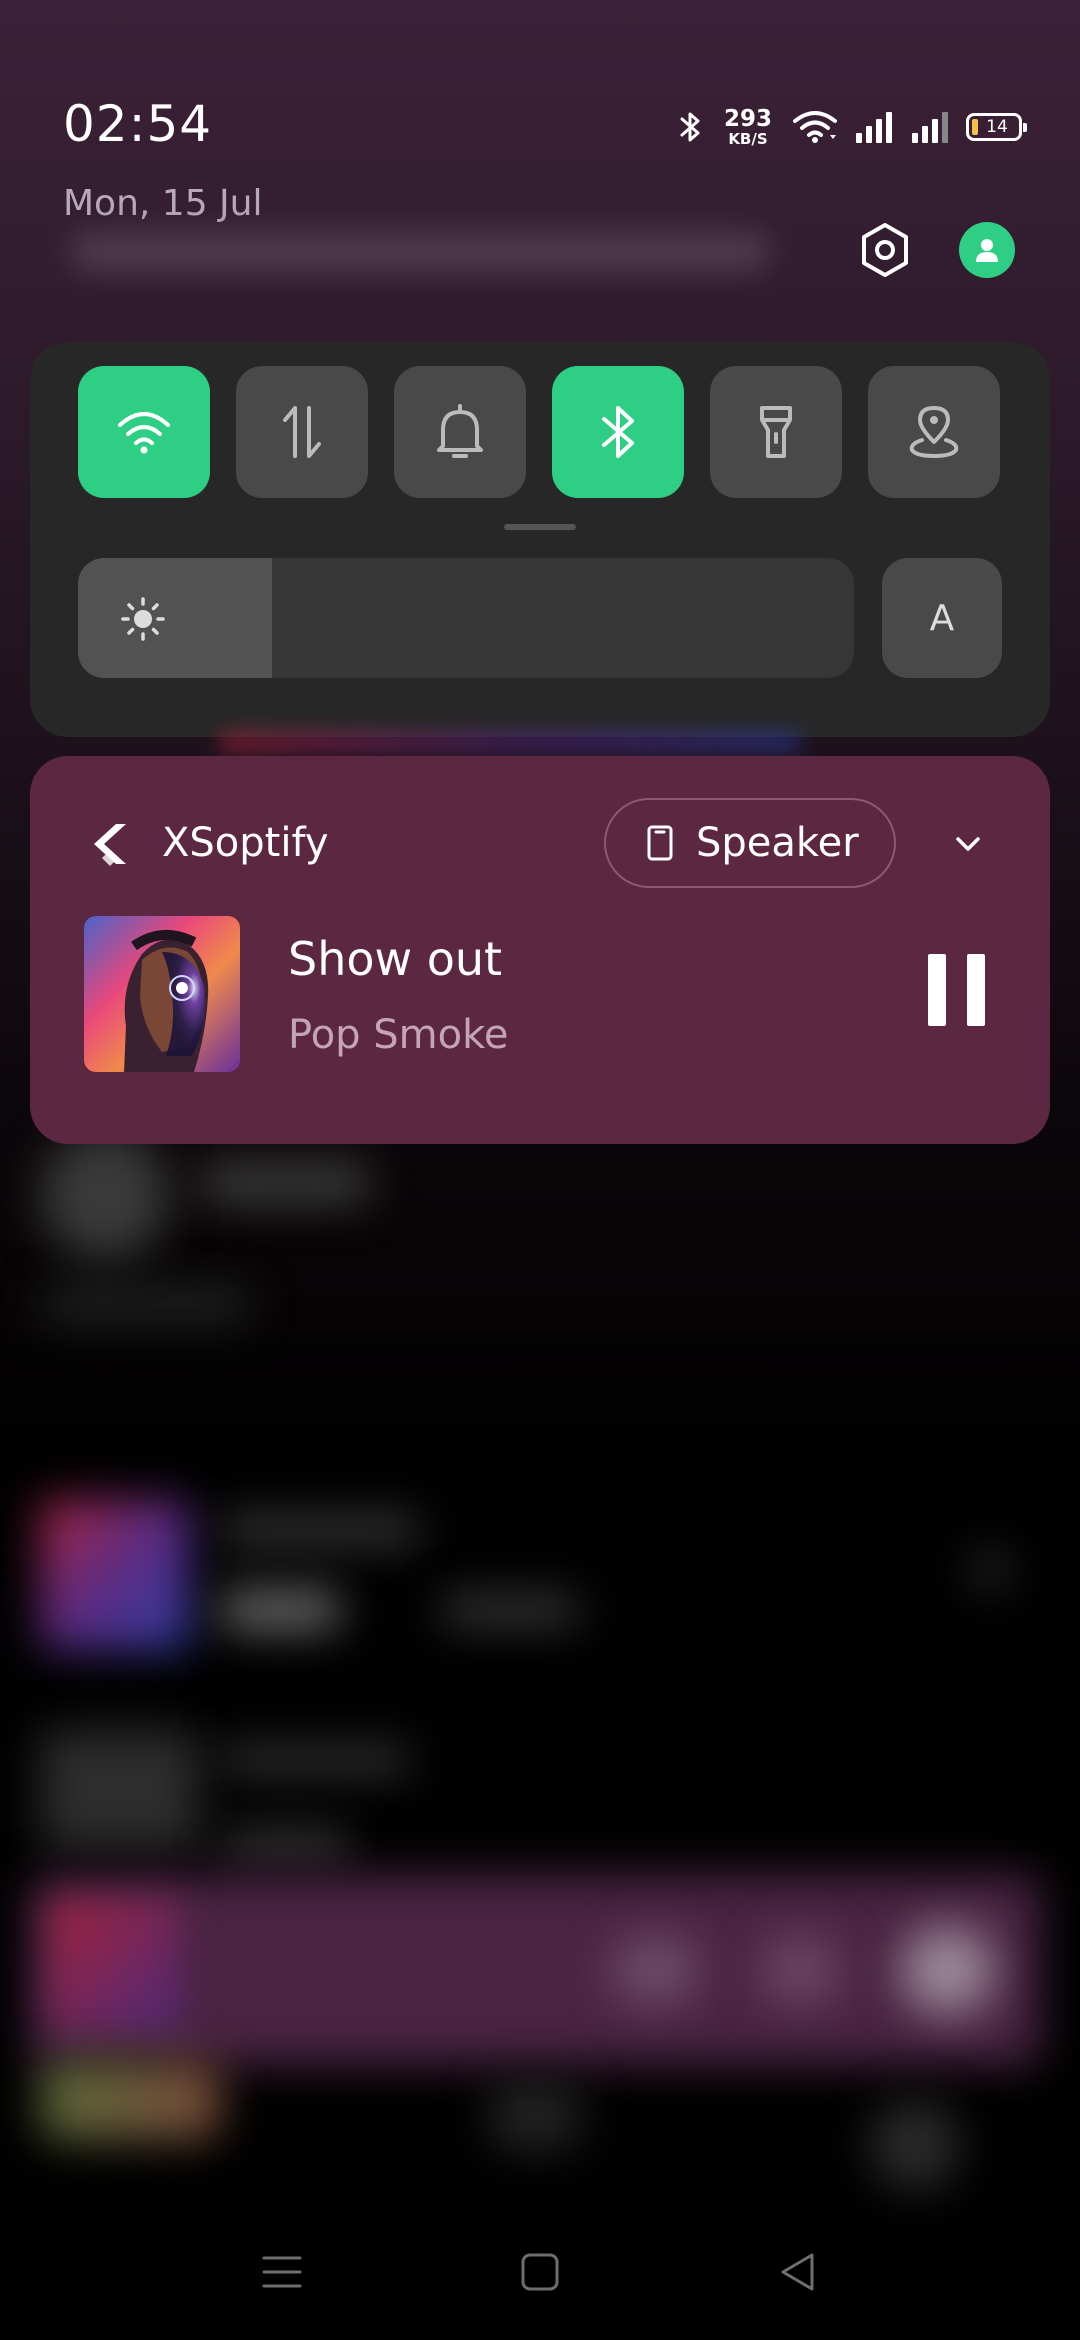 Image resolution: width=1080 pixels, height=2340 pixels. I want to click on chevron-down-icon, so click(968, 844).